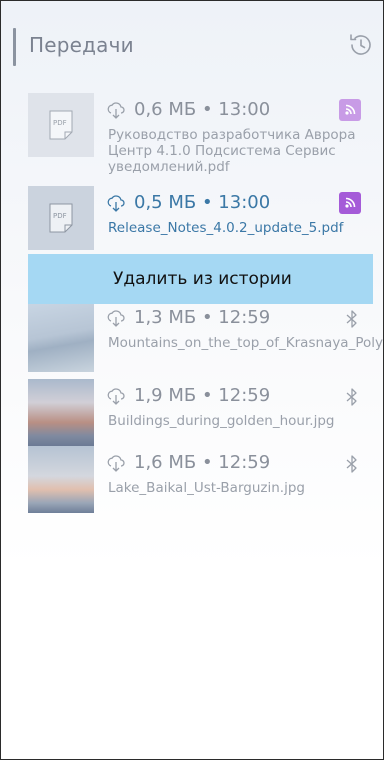 This screenshot has width=384, height=760. I want to click on file-name: Buildings_during_golden_hour.jpg, so click(221, 421).